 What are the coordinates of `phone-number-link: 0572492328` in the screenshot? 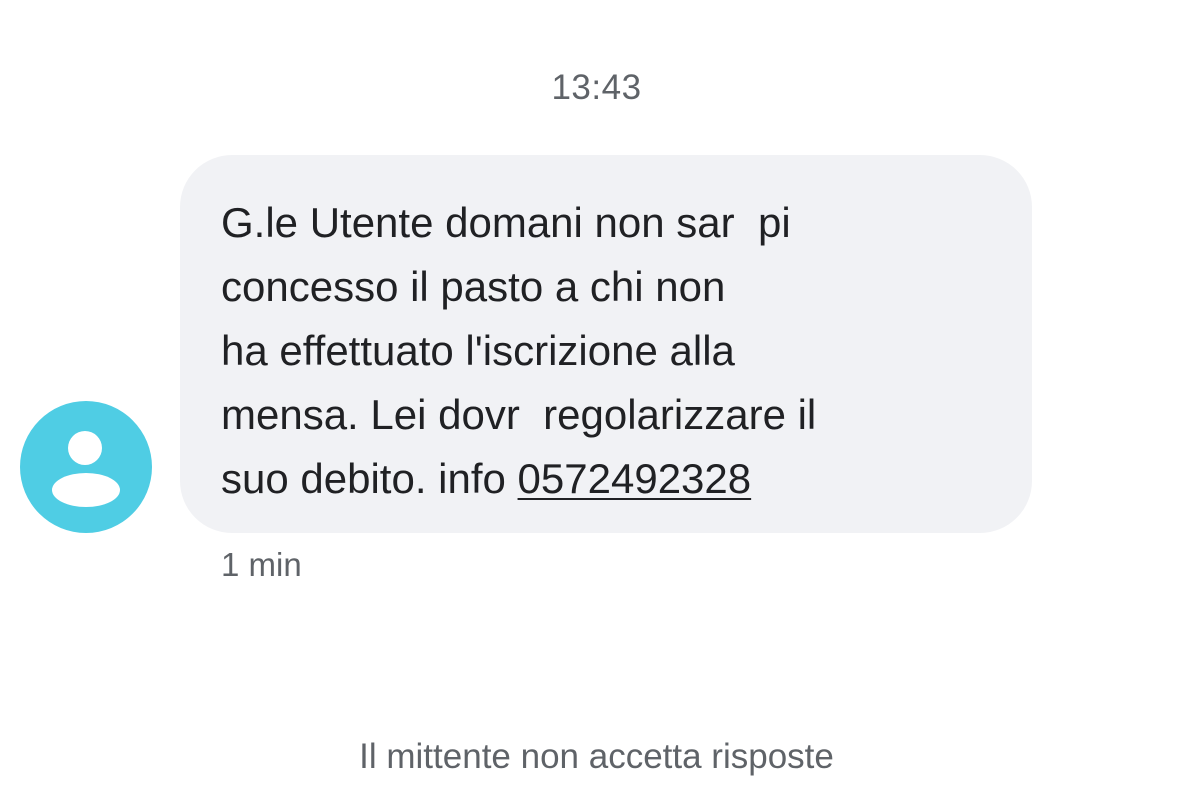 It's located at (635, 478).